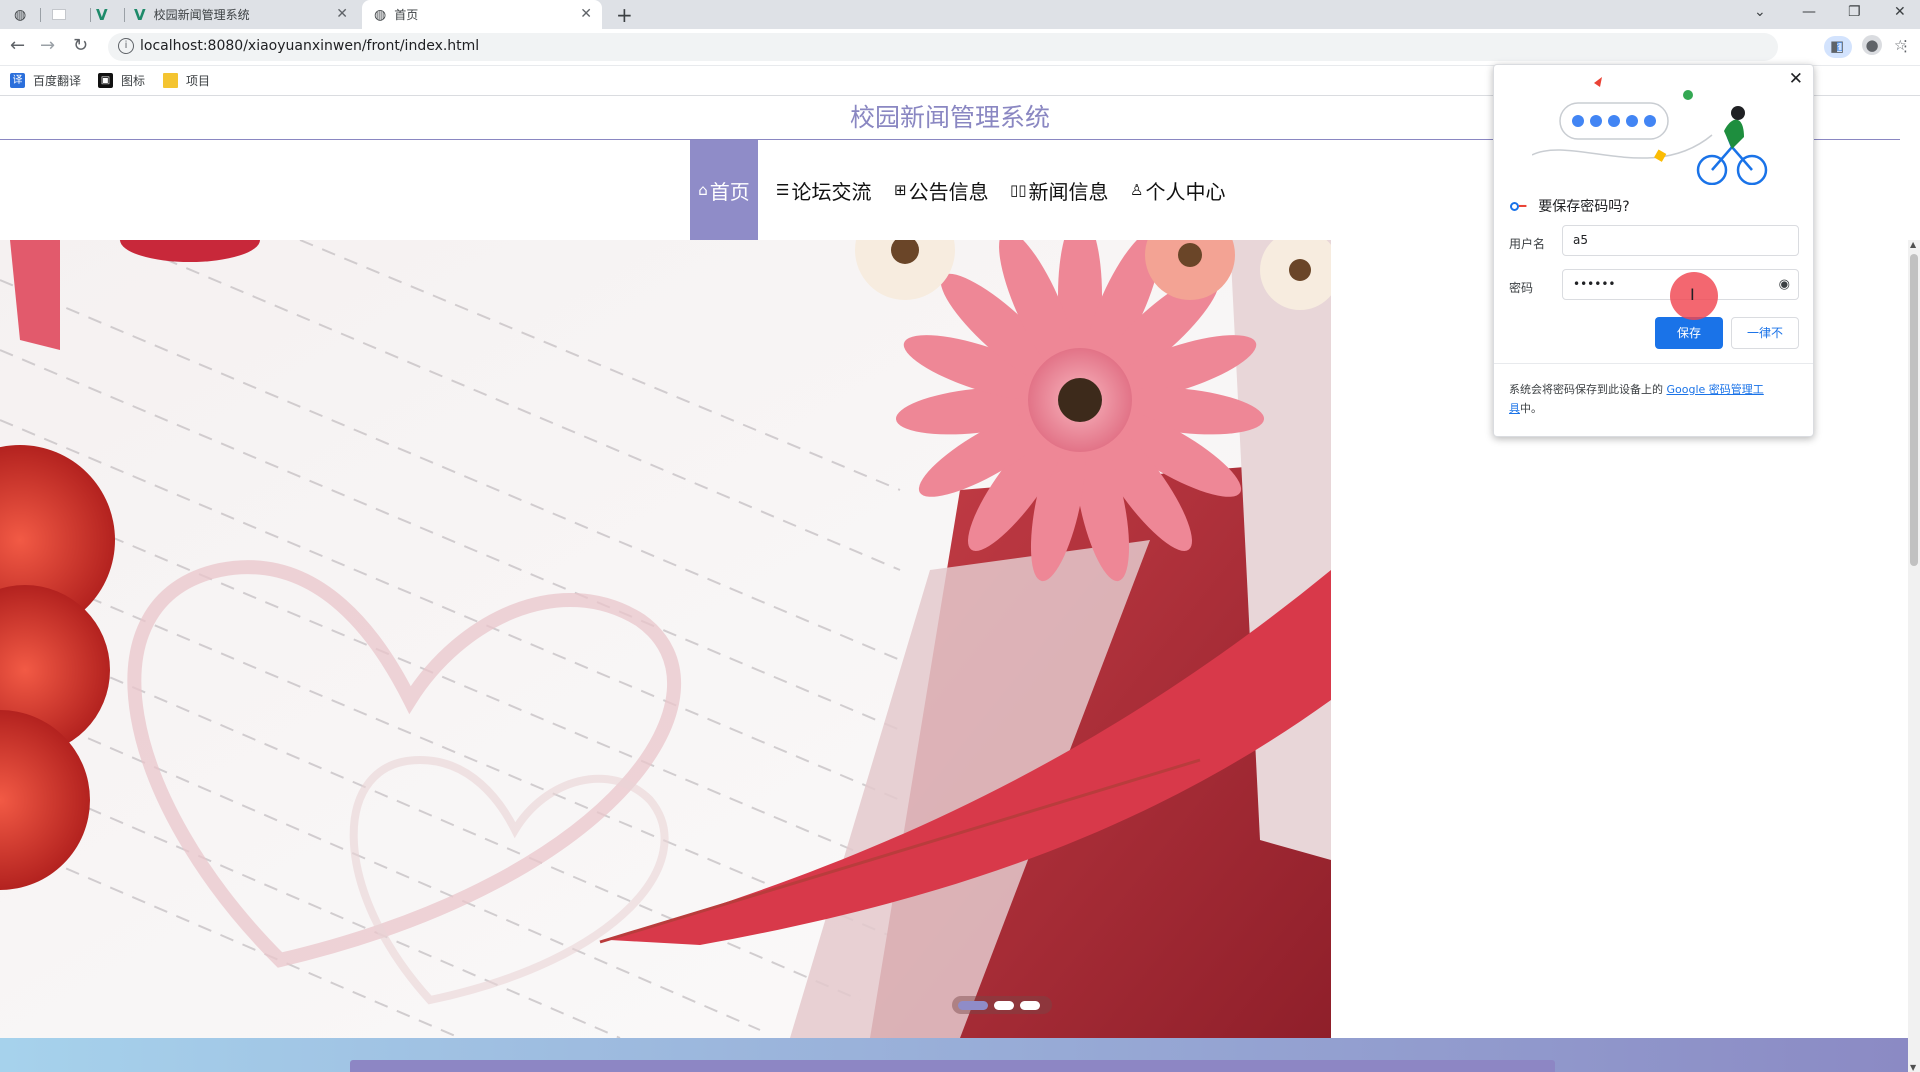 The image size is (1920, 1072). What do you see at coordinates (954, 1055) in the screenshot?
I see `bottom-section-band` at bounding box center [954, 1055].